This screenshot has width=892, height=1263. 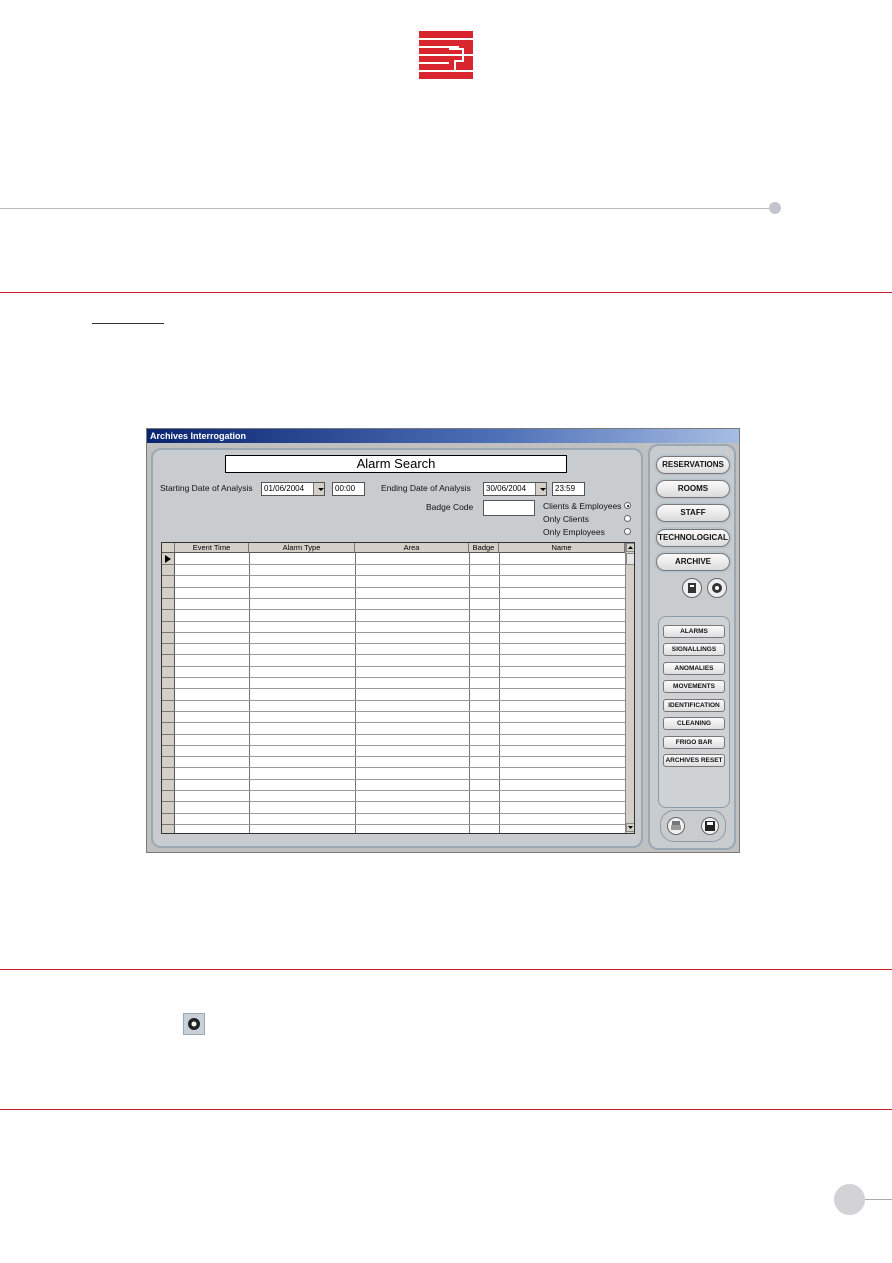 What do you see at coordinates (168, 548) in the screenshot?
I see `grid-corner` at bounding box center [168, 548].